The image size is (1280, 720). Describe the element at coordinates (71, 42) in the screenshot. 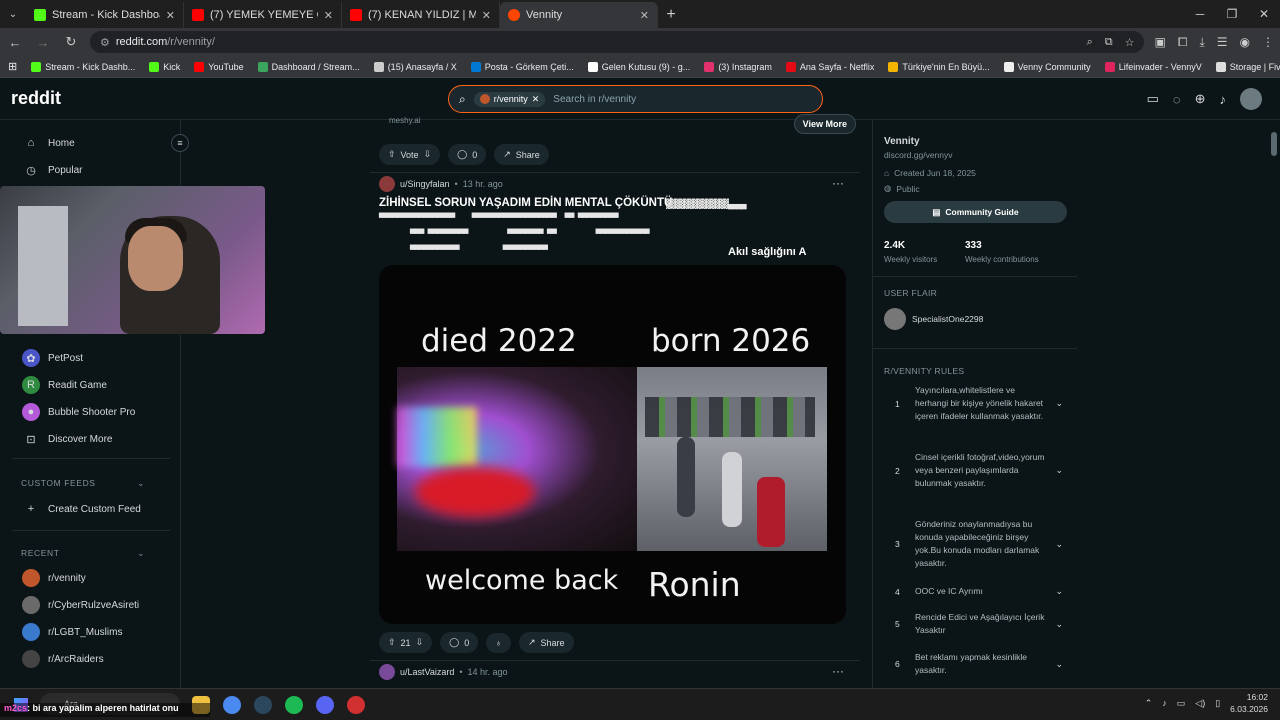

I see `reload-icon: ↻` at that location.